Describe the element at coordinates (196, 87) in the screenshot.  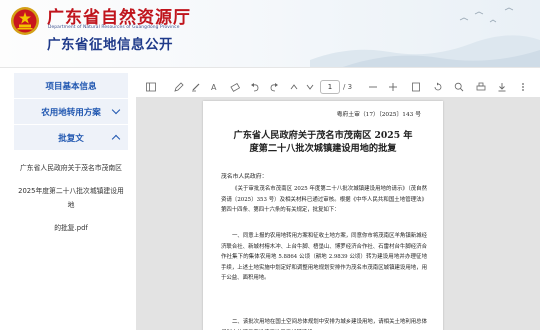
I see `highlight-icon` at that location.